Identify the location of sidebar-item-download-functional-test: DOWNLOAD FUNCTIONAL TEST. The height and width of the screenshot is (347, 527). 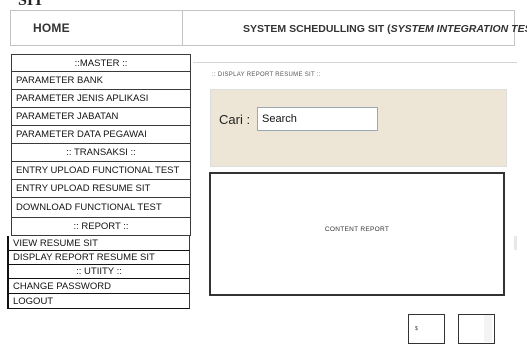
(101, 208).